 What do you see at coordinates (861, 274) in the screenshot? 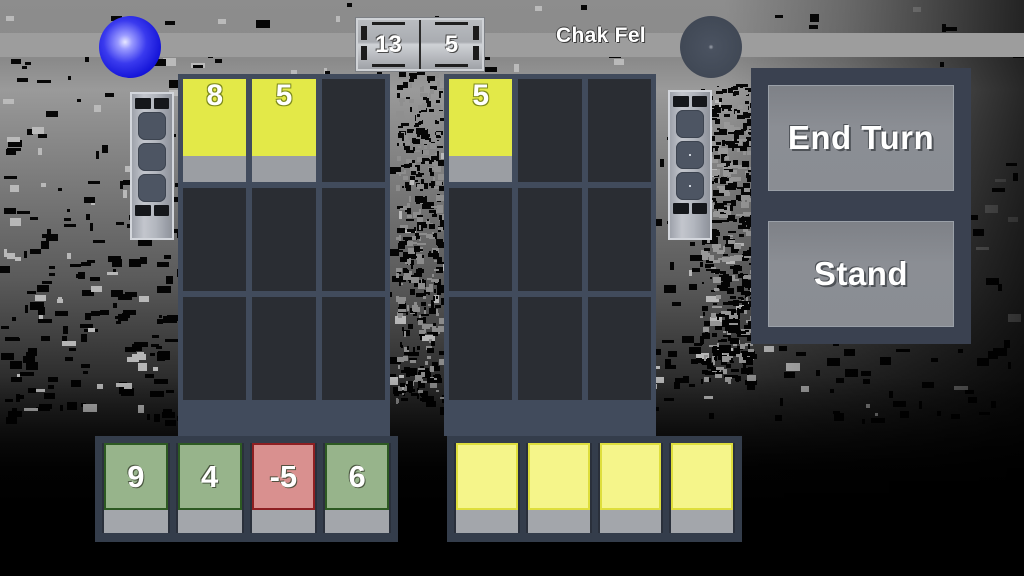
I see `stand-button: Stand` at bounding box center [861, 274].